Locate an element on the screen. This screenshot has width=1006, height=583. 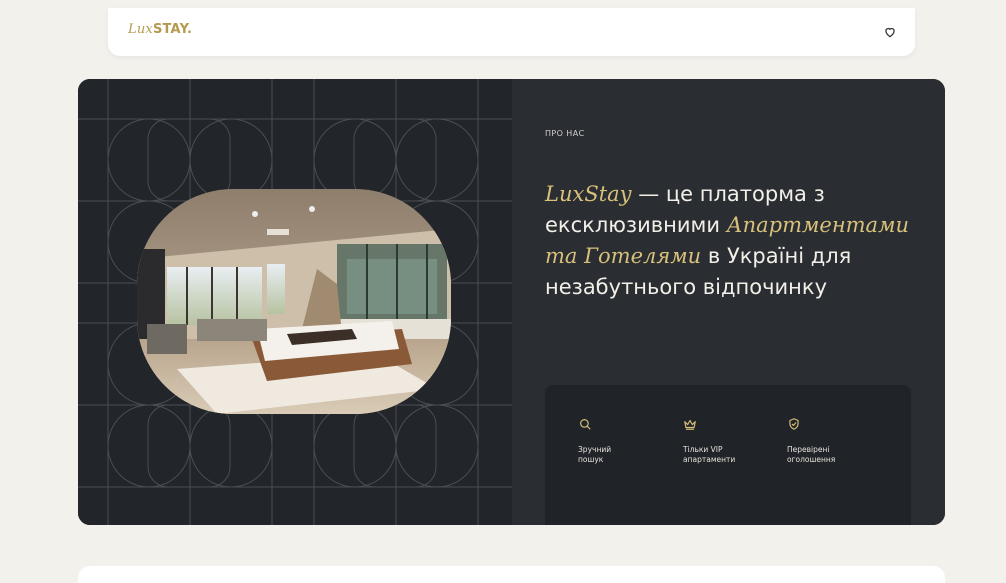
headline-brand: LuxStay is located at coordinates (588, 194).